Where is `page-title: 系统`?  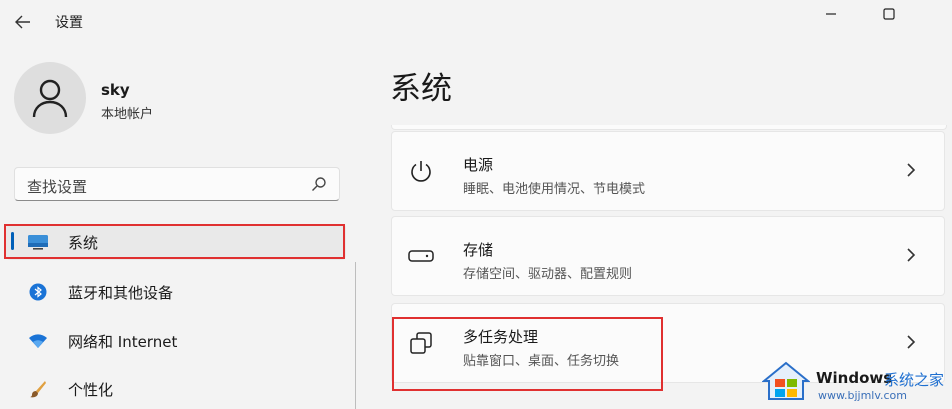 page-title: 系统 is located at coordinates (421, 89).